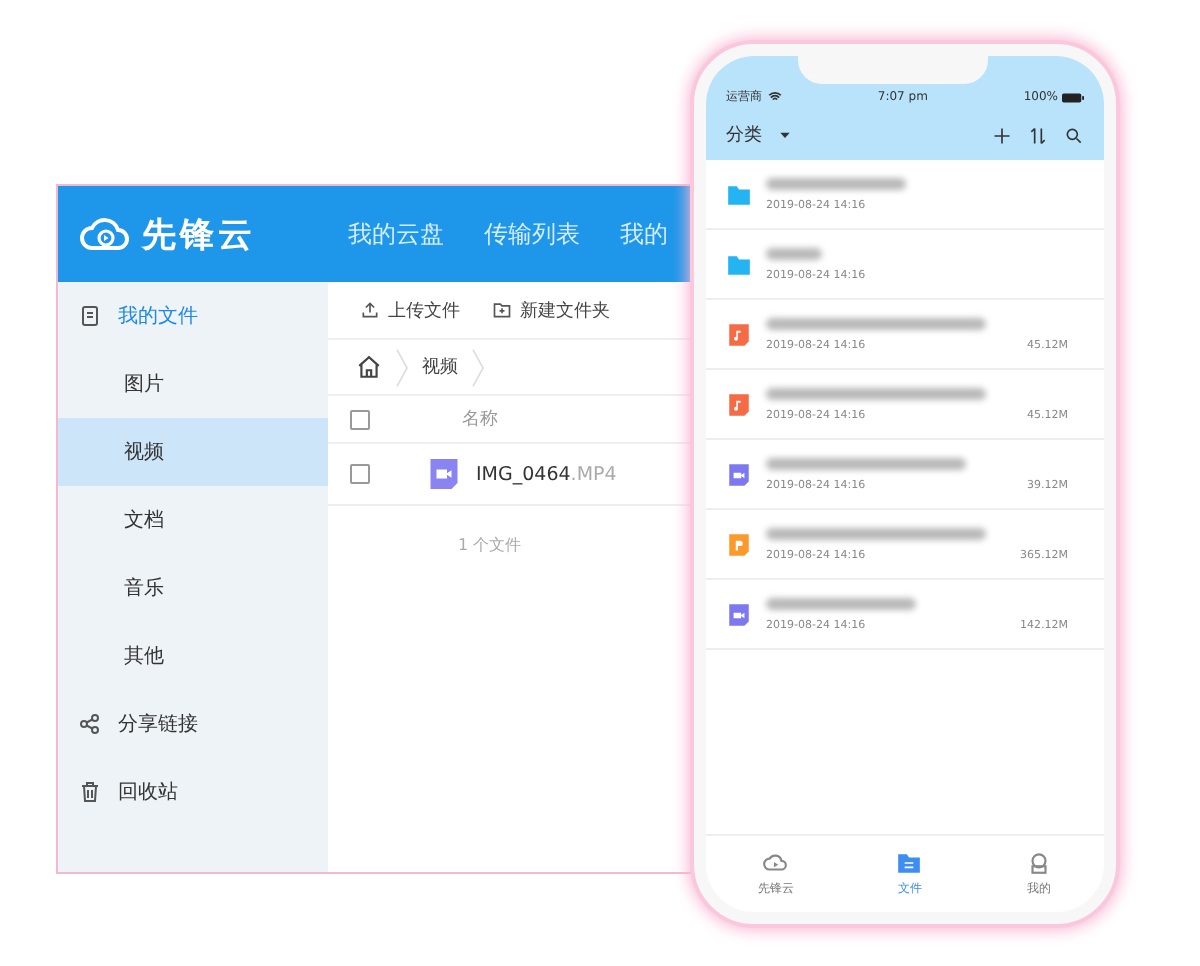 Image resolution: width=1200 pixels, height=966 pixels. What do you see at coordinates (193, 384) in the screenshot?
I see `sidebar-item: 图片` at bounding box center [193, 384].